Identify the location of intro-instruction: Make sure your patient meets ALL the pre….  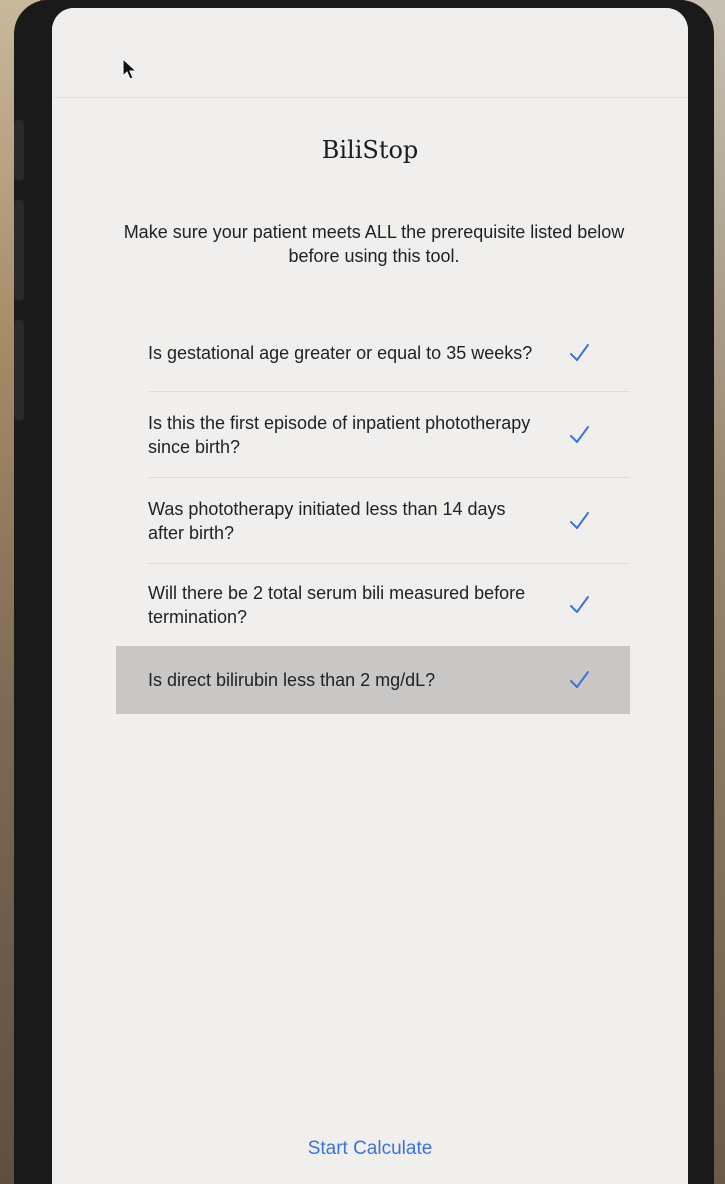
(374, 244).